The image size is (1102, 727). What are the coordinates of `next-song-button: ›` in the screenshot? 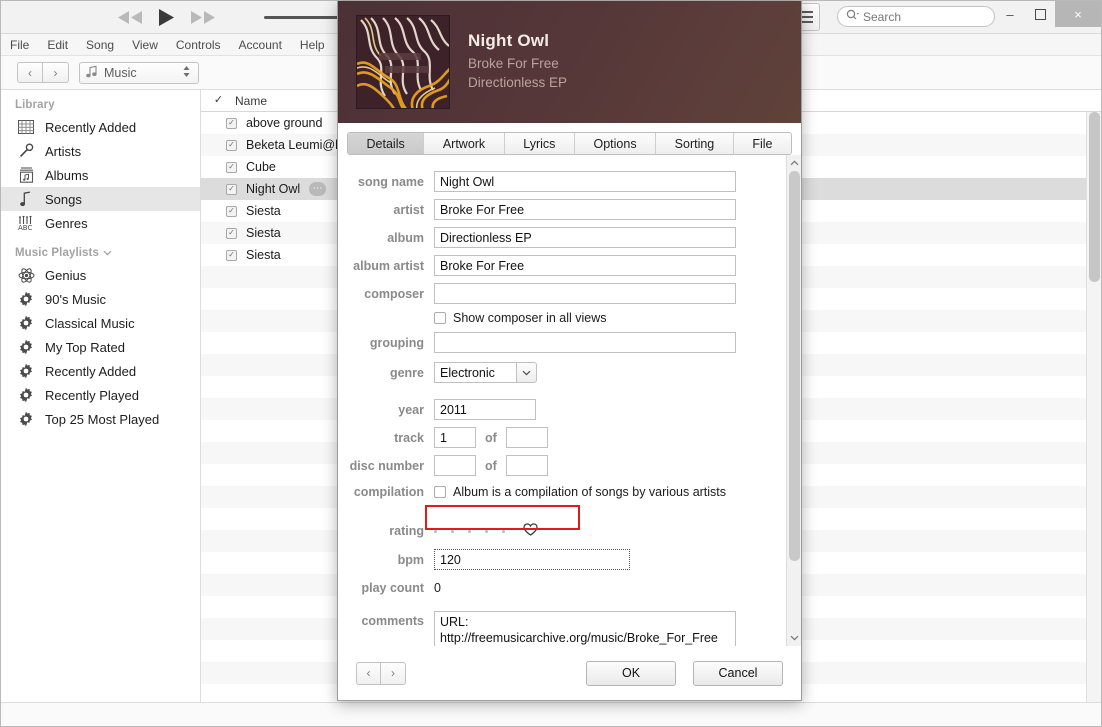 It's located at (393, 673).